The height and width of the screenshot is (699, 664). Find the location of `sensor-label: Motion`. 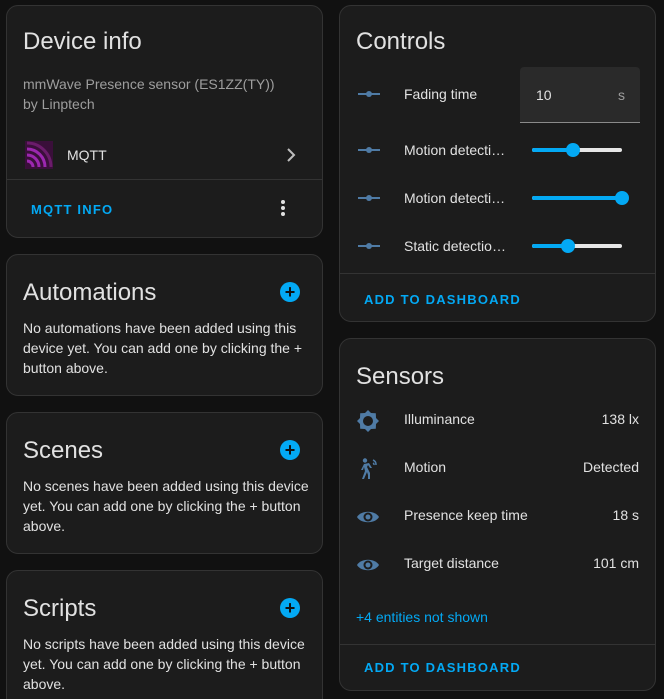

sensor-label: Motion is located at coordinates (484, 467).